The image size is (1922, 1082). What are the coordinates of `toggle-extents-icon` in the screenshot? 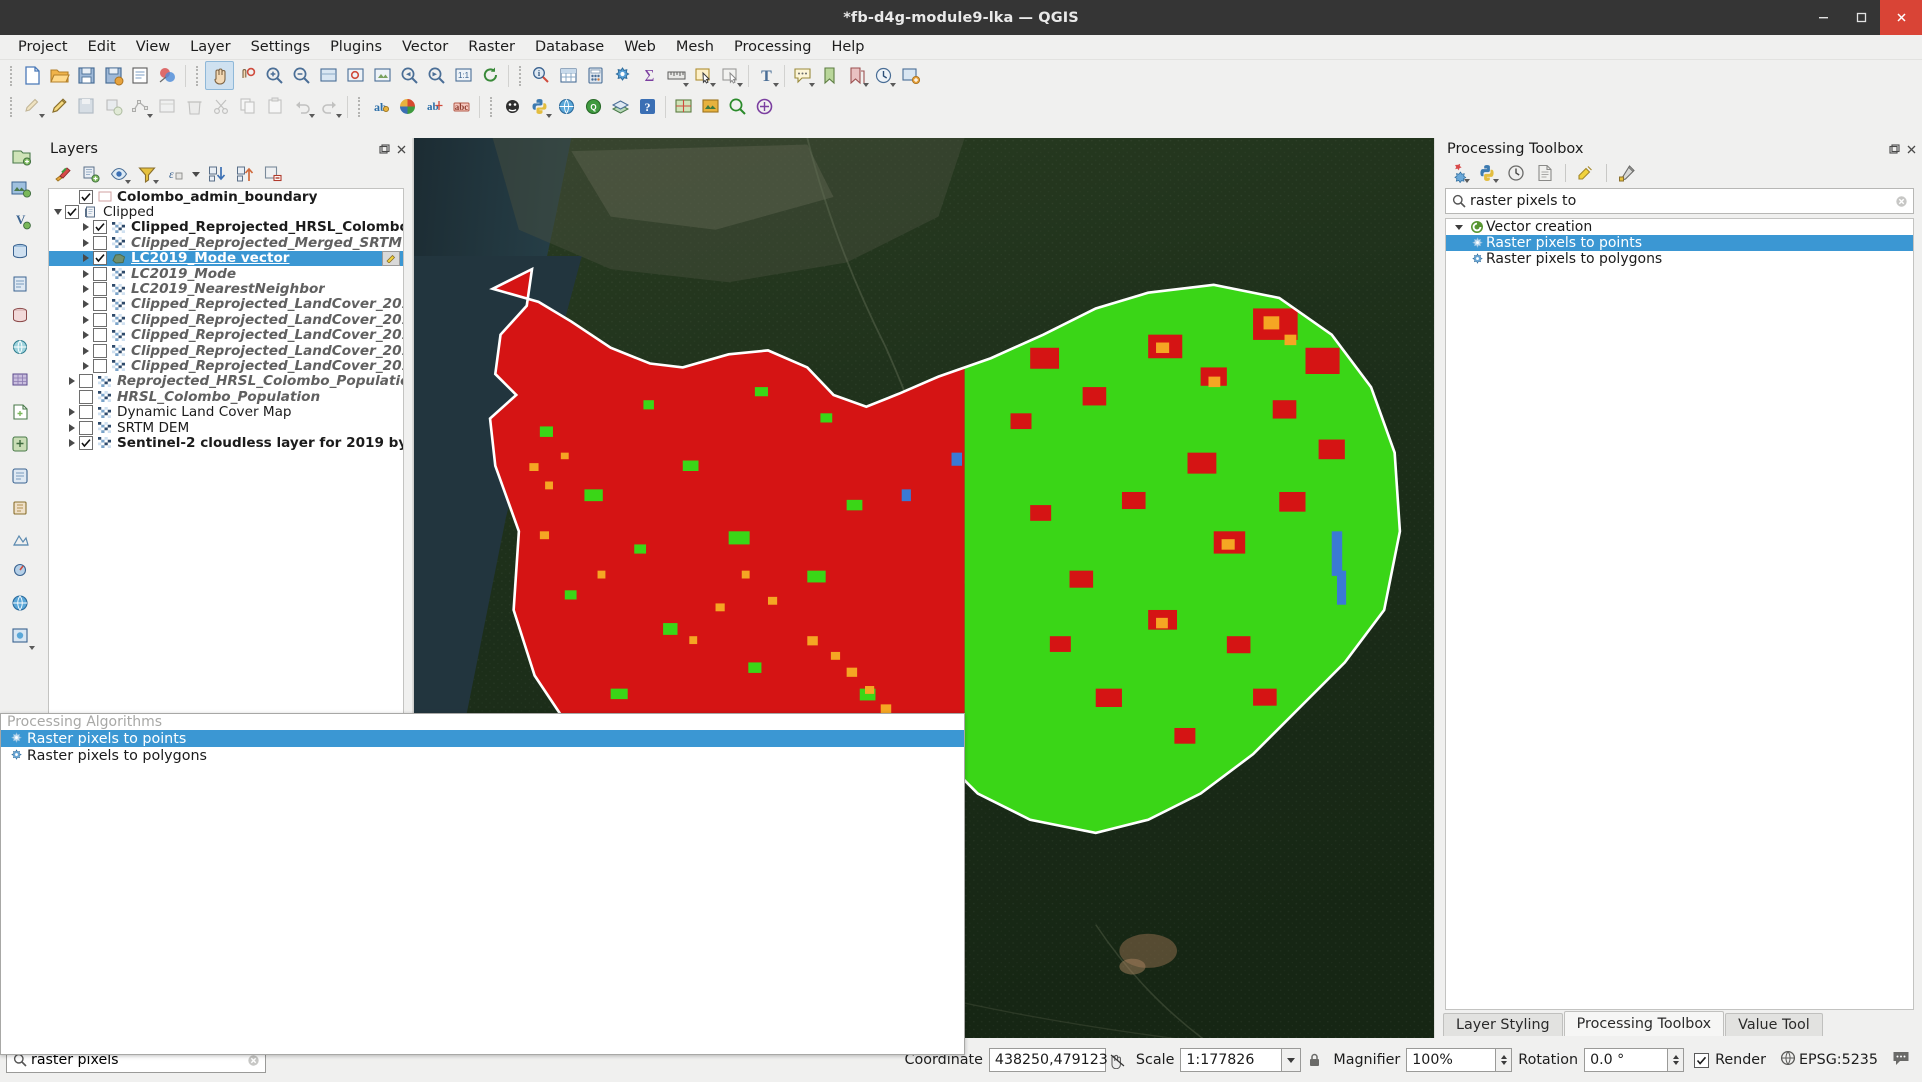 It's located at (1118, 1060).